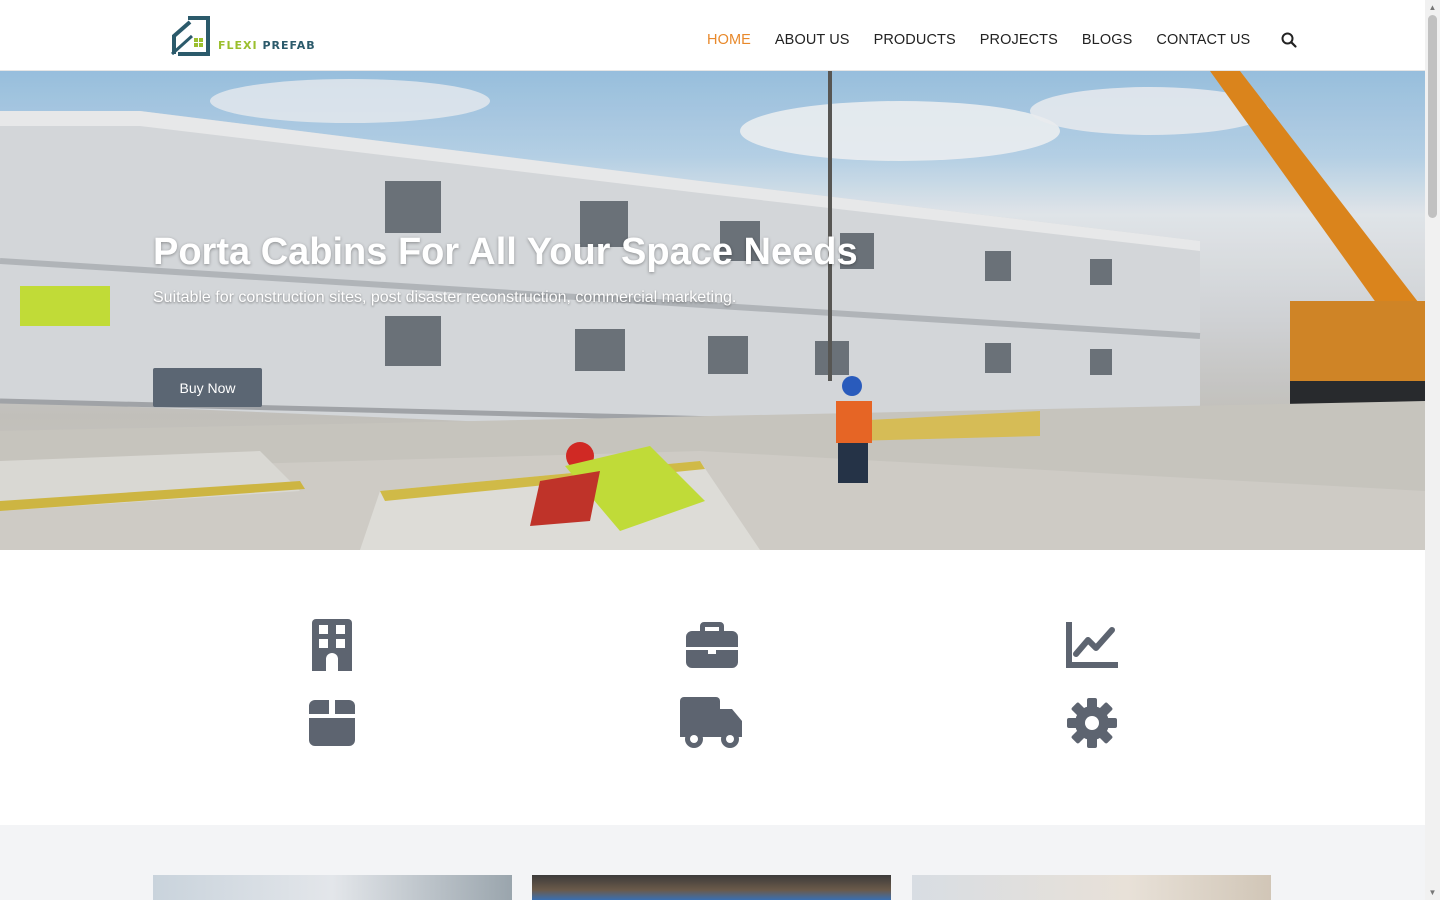 This screenshot has height=900, width=1440. Describe the element at coordinates (812, 40) in the screenshot. I see `nav-about-us: ABOUT US` at that location.